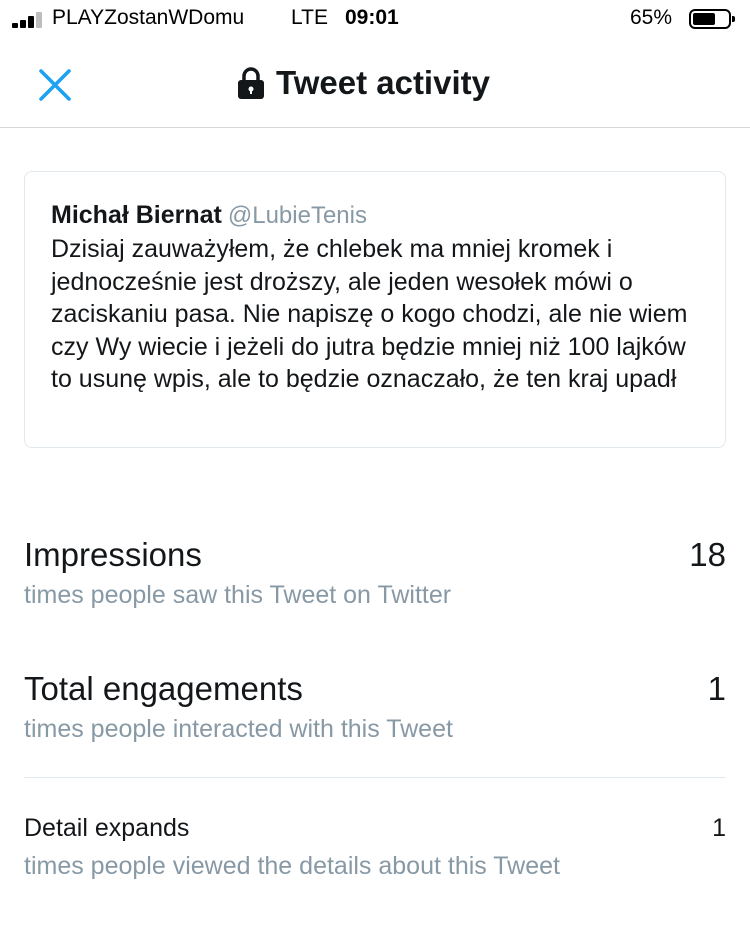 The image size is (750, 936). I want to click on metric-impressions-value: 18, so click(707, 554).